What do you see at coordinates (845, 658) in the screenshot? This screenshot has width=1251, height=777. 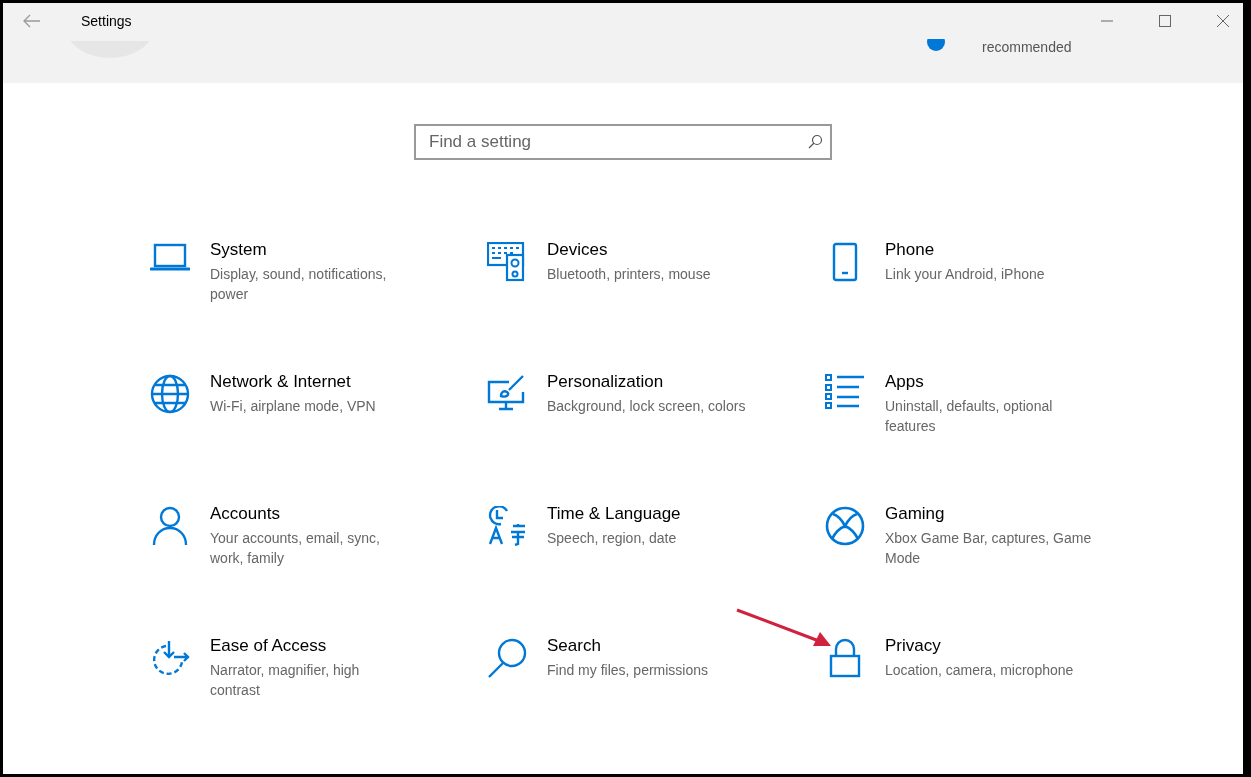 I see `padlock-icon` at bounding box center [845, 658].